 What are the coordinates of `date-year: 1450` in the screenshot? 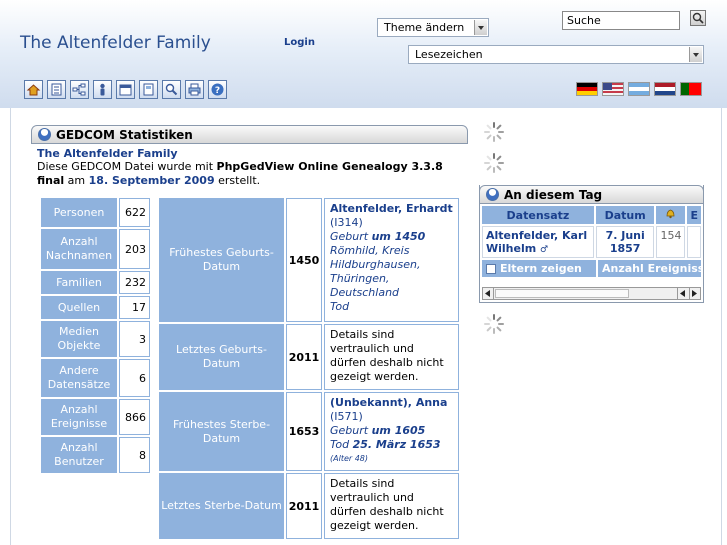 It's located at (304, 260).